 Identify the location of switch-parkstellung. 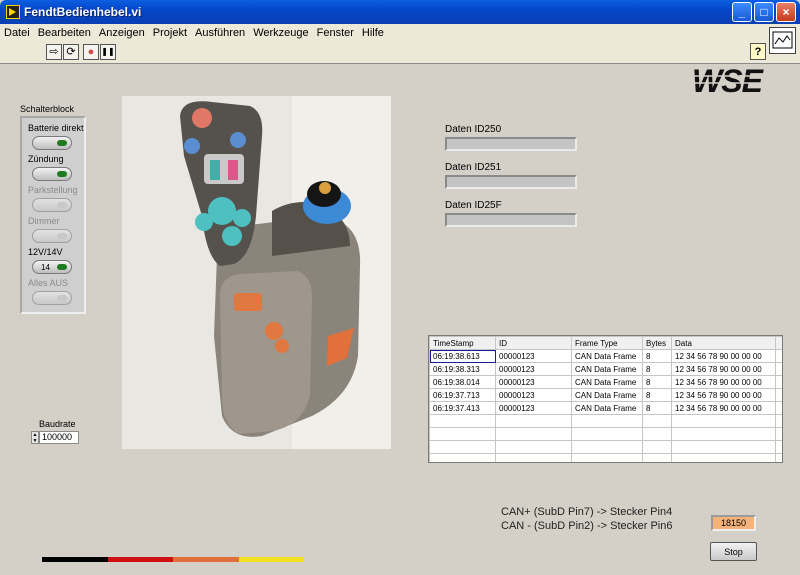
(52, 205).